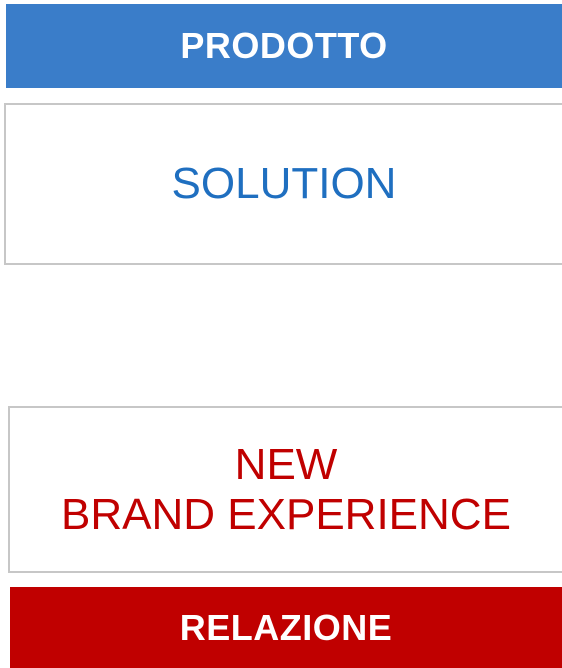 The height and width of the screenshot is (668, 562). I want to click on prodotto-label: PRODOTTO, so click(284, 45).